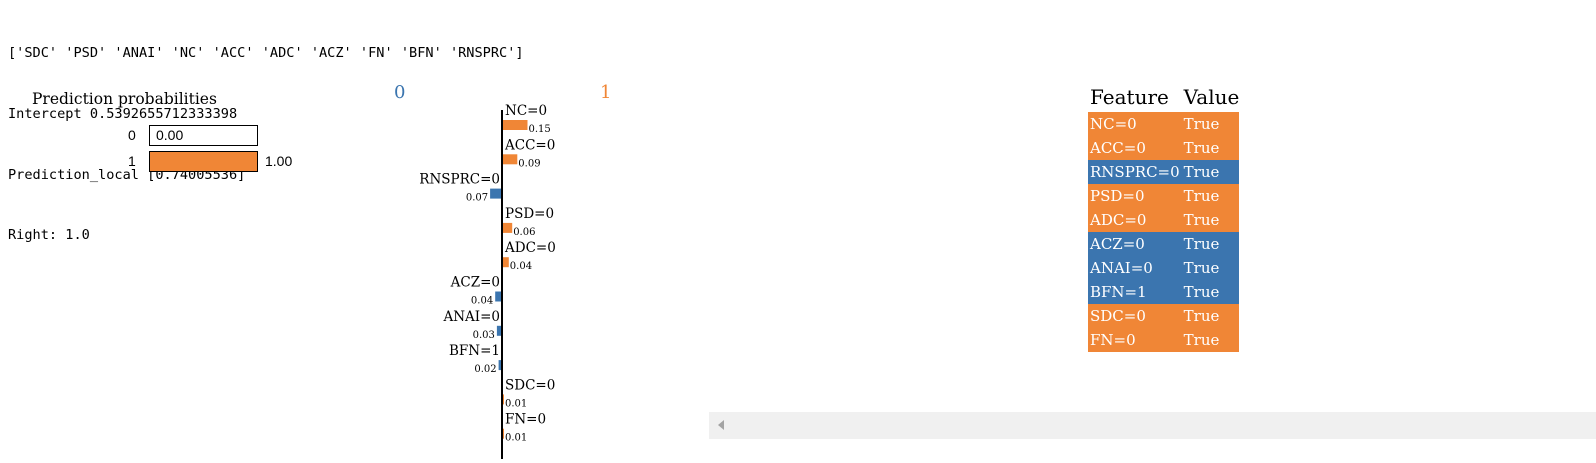 This screenshot has width=1596, height=463. I want to click on feature-bar-group: BFN=1 0.02, so click(475, 359).